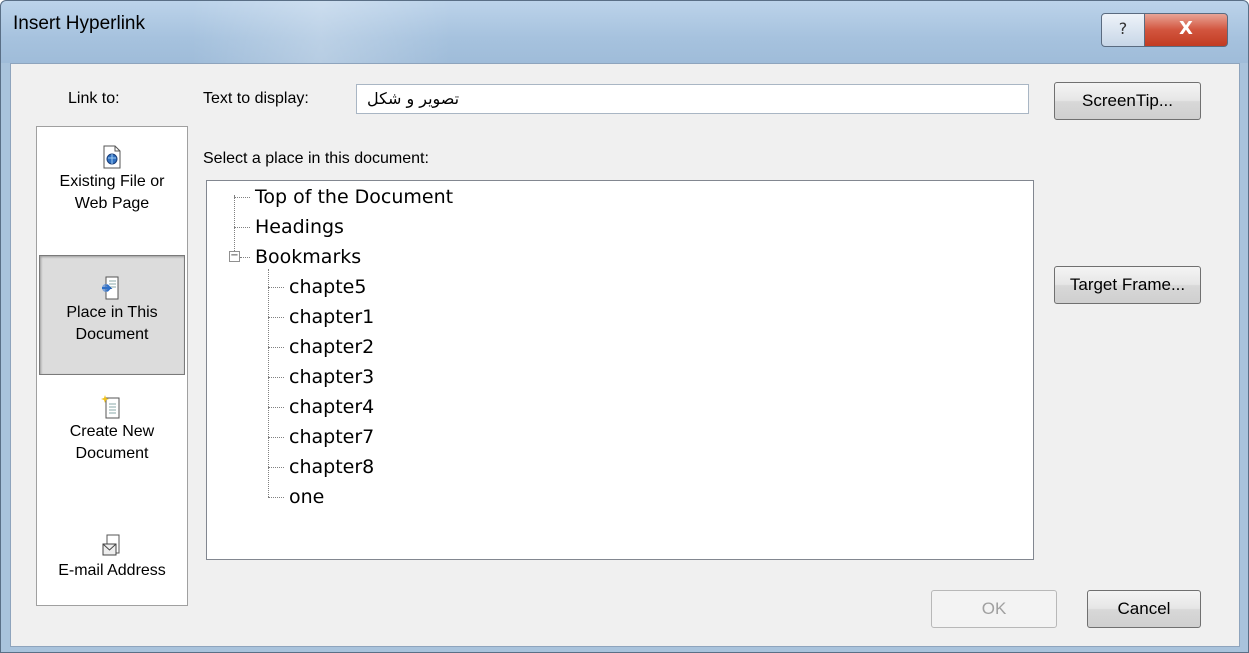  What do you see at coordinates (331, 407) in the screenshot?
I see `bookmark-item: chapter4` at bounding box center [331, 407].